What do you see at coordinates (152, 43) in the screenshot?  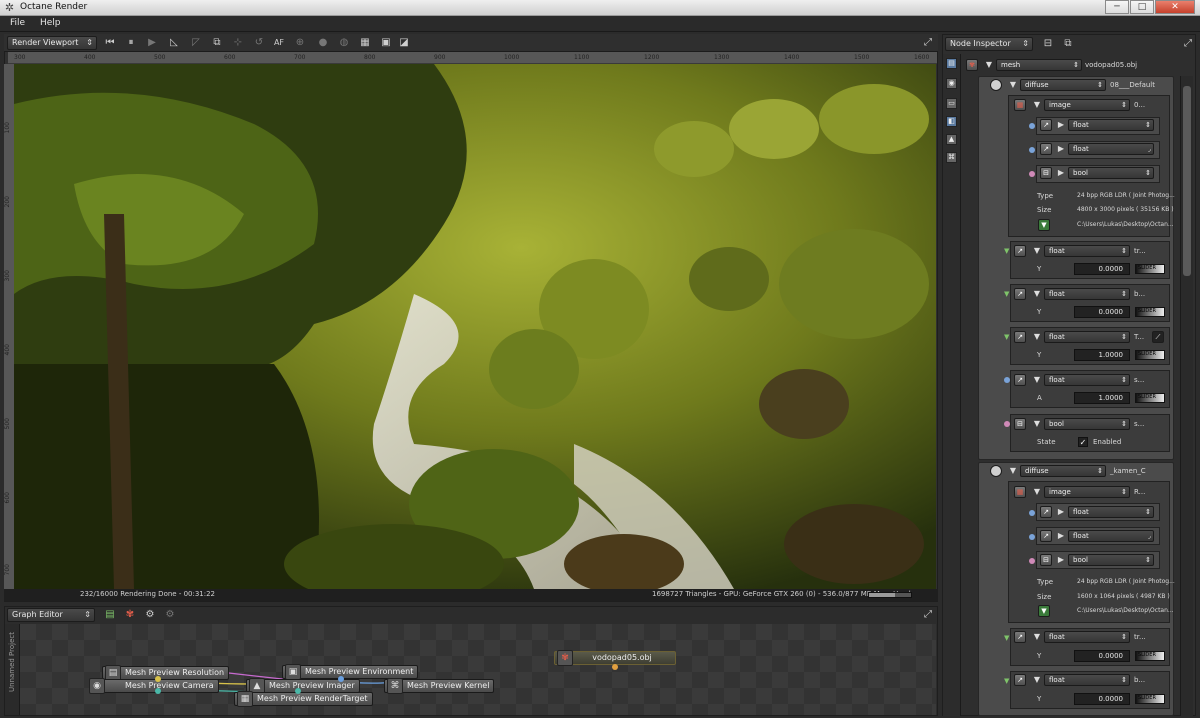 I see `play-icon: ▶` at bounding box center [152, 43].